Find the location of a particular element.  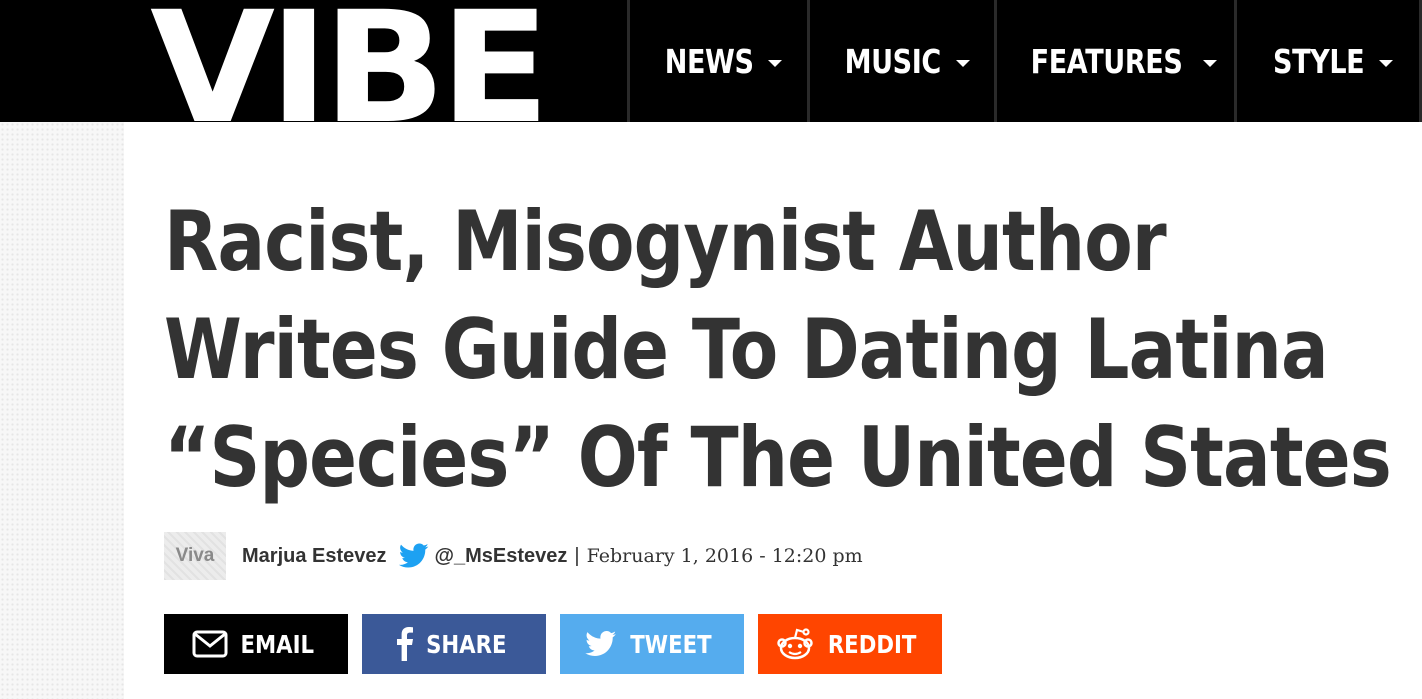

background-texture is located at coordinates (62, 410).